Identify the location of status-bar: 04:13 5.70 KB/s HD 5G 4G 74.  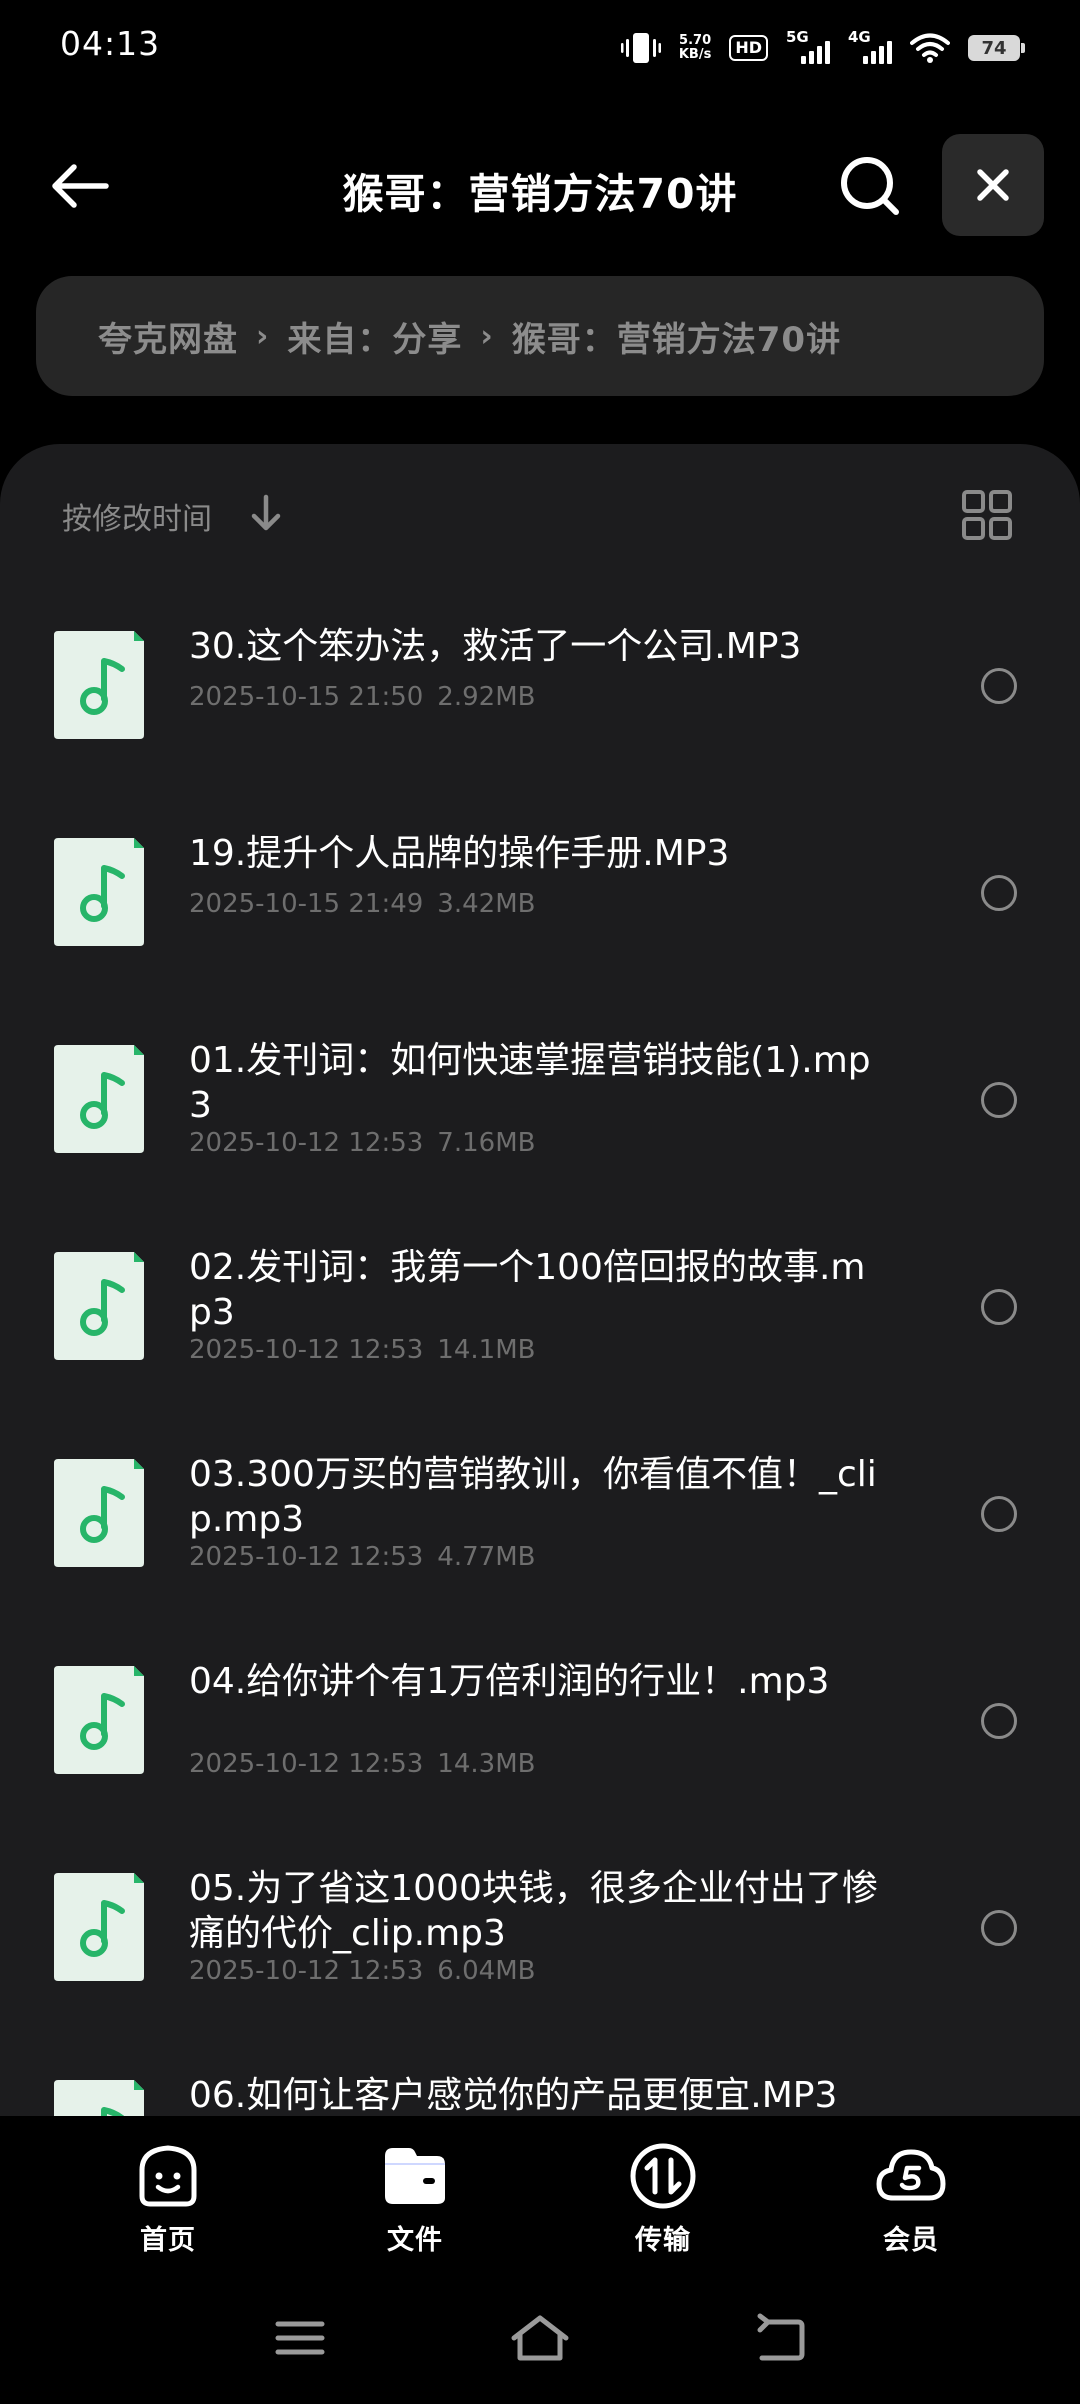
(540, 46).